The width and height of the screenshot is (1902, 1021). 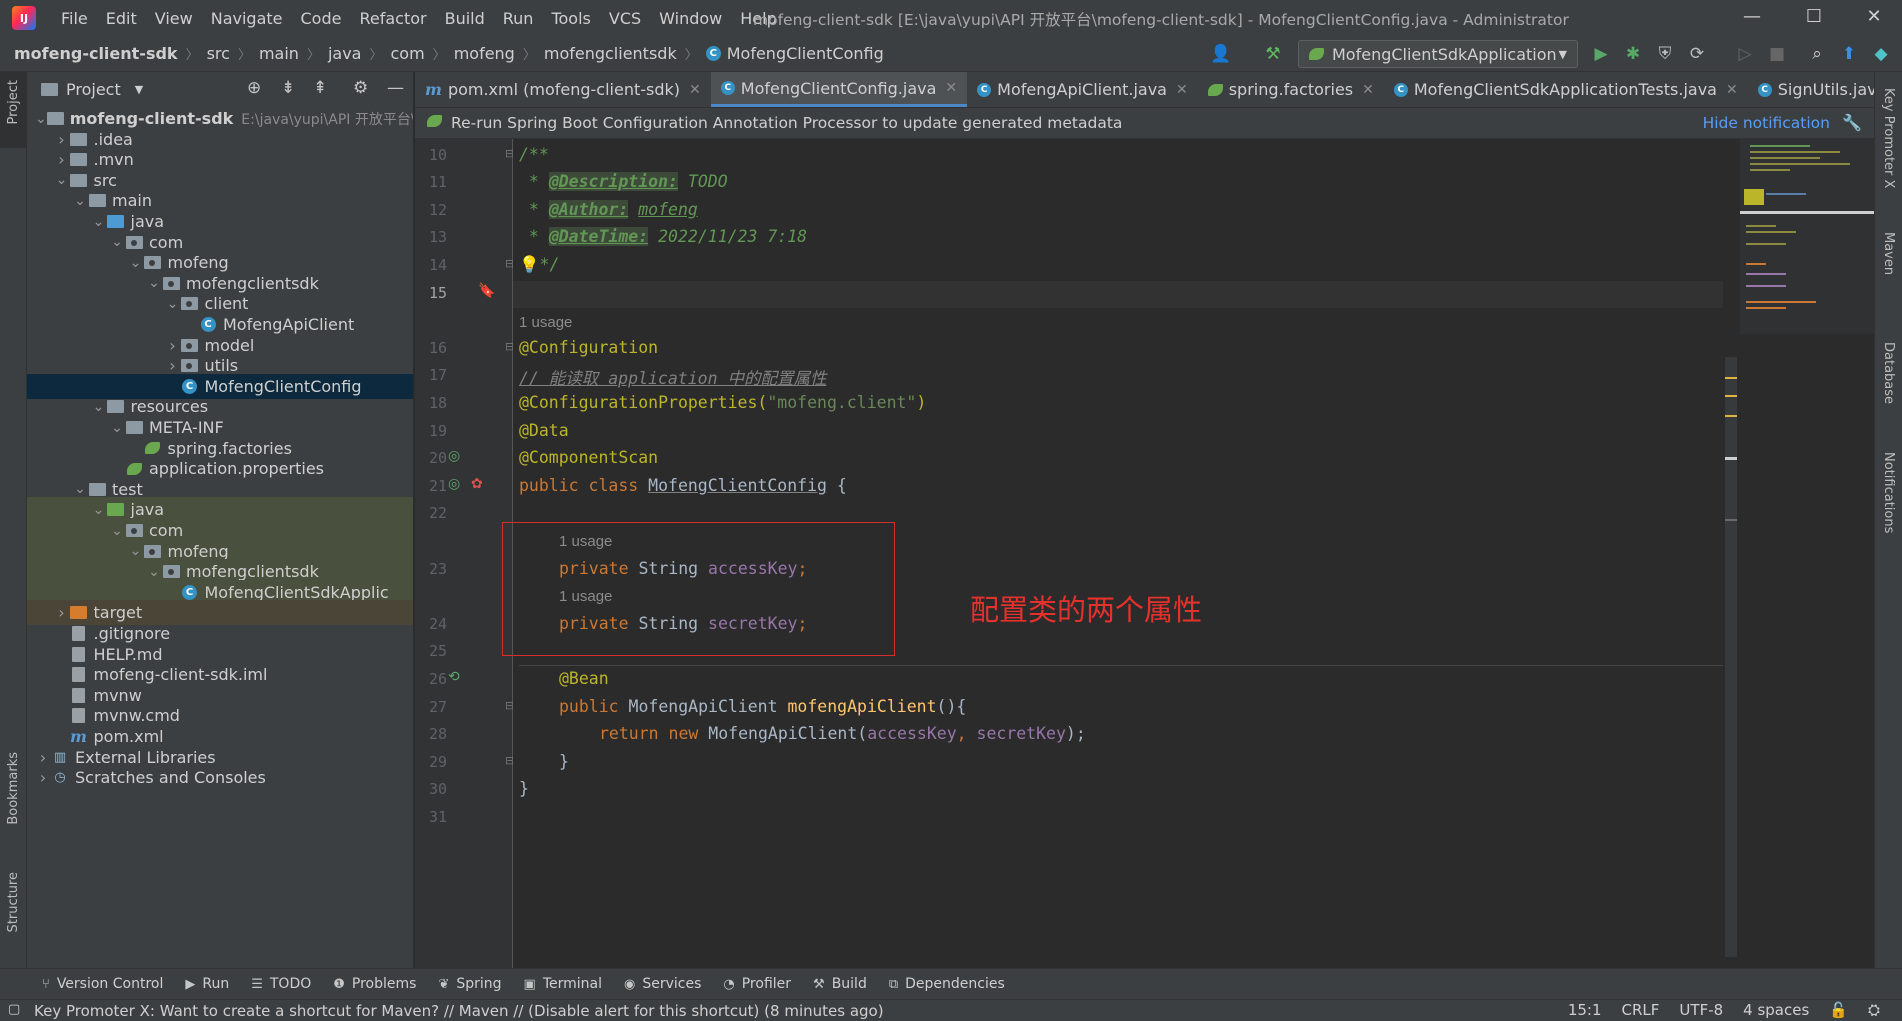 What do you see at coordinates (14, 1009) in the screenshot?
I see `layout-toggle-icon: ▢` at bounding box center [14, 1009].